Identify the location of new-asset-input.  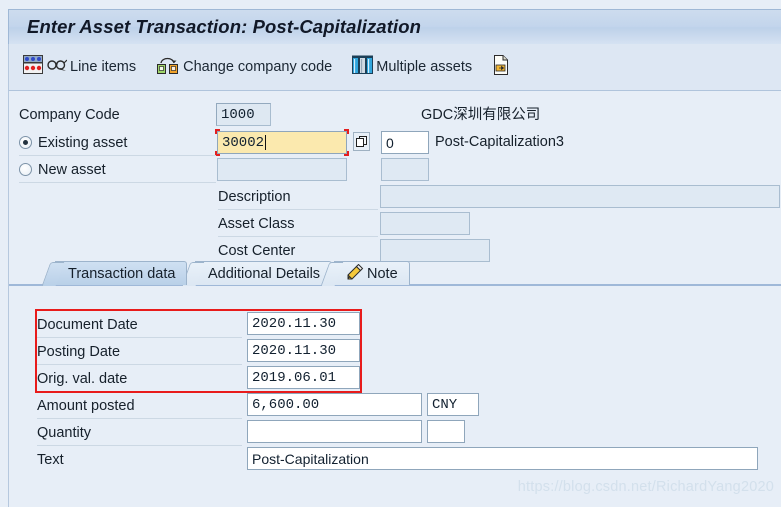
(282, 169).